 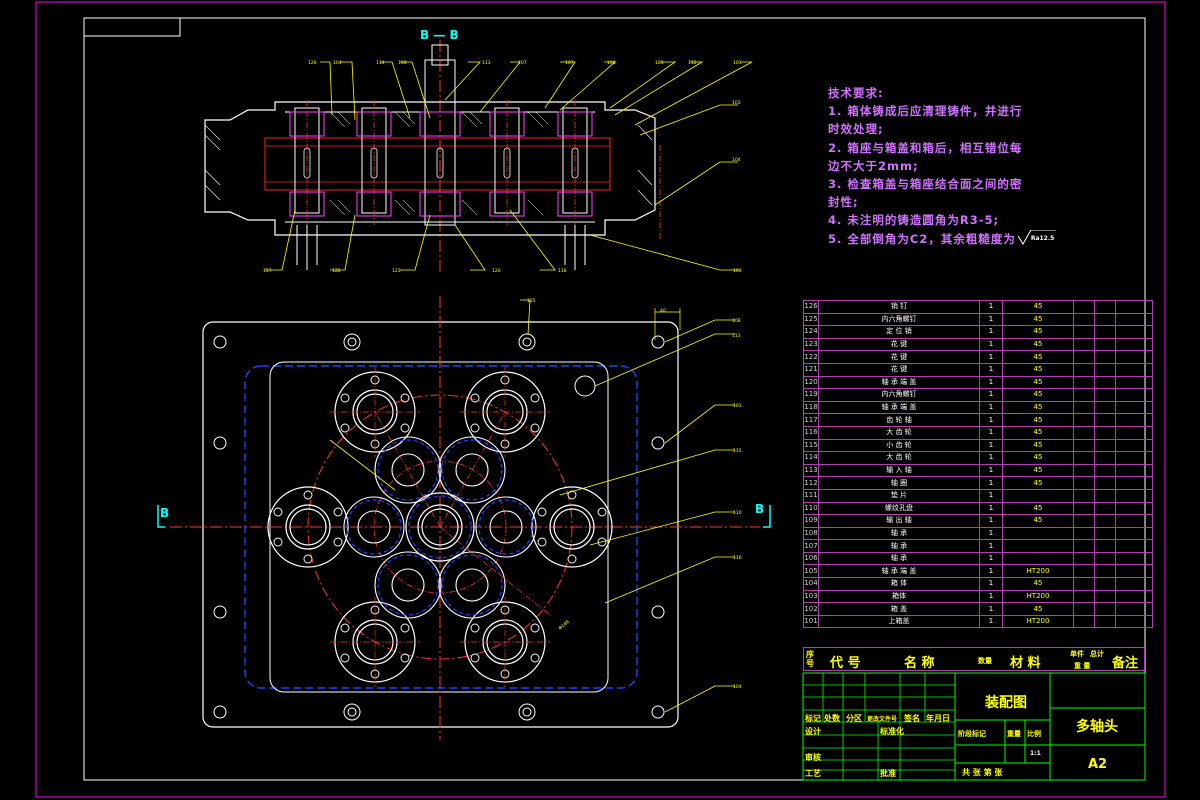 I want to click on svg-text: 126, so click(x=312, y=63).